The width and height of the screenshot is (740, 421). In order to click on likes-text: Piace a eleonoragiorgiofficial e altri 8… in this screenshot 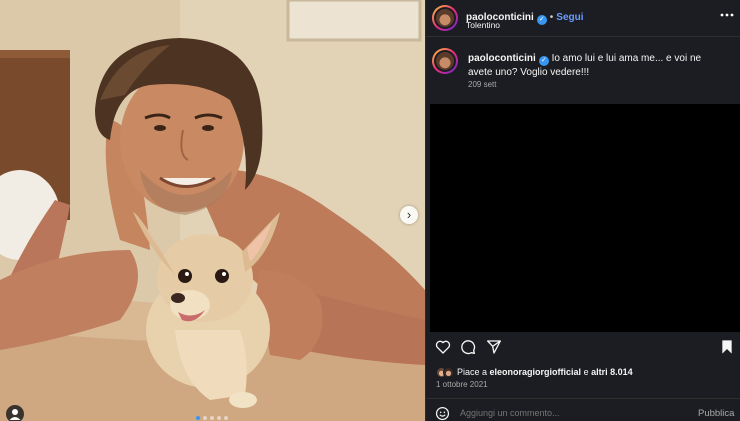, I will do `click(545, 372)`.